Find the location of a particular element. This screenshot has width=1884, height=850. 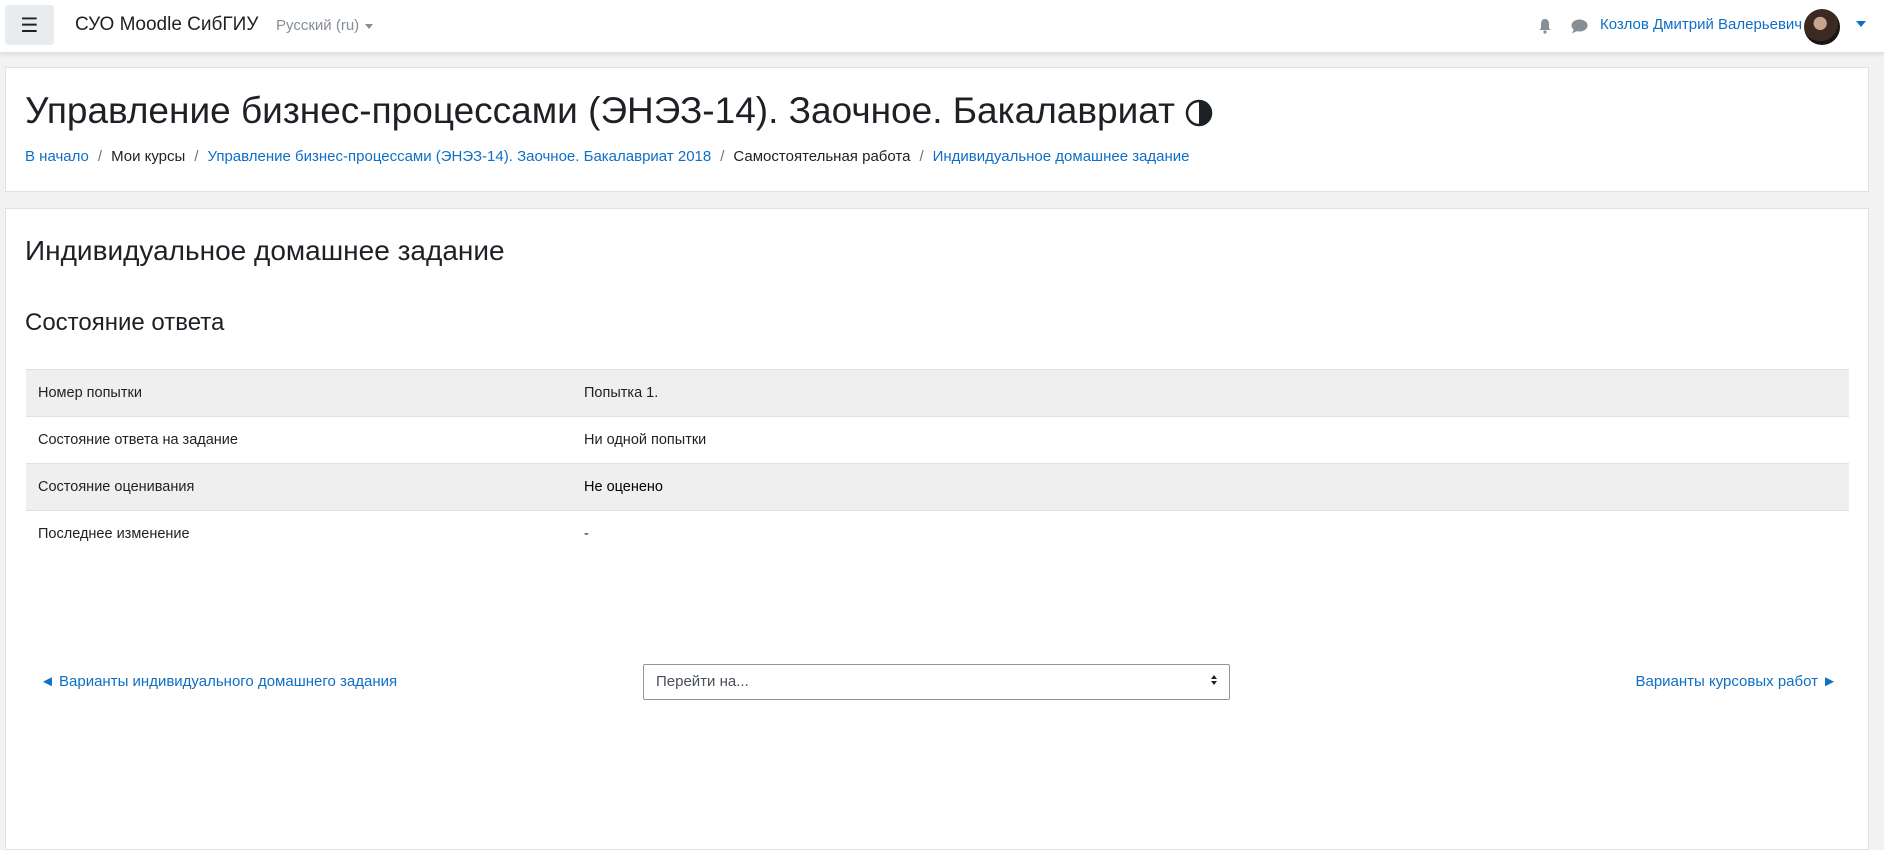

row-label: Последнее изменение is located at coordinates (114, 534).